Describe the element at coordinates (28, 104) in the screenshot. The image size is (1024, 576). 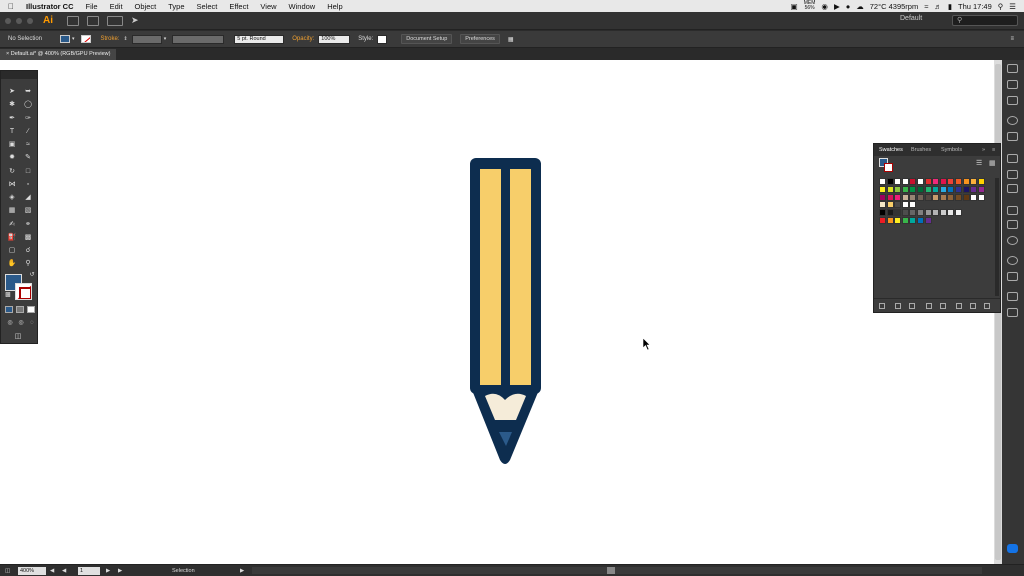
I see `lasso-tool-icon: ◯` at that location.